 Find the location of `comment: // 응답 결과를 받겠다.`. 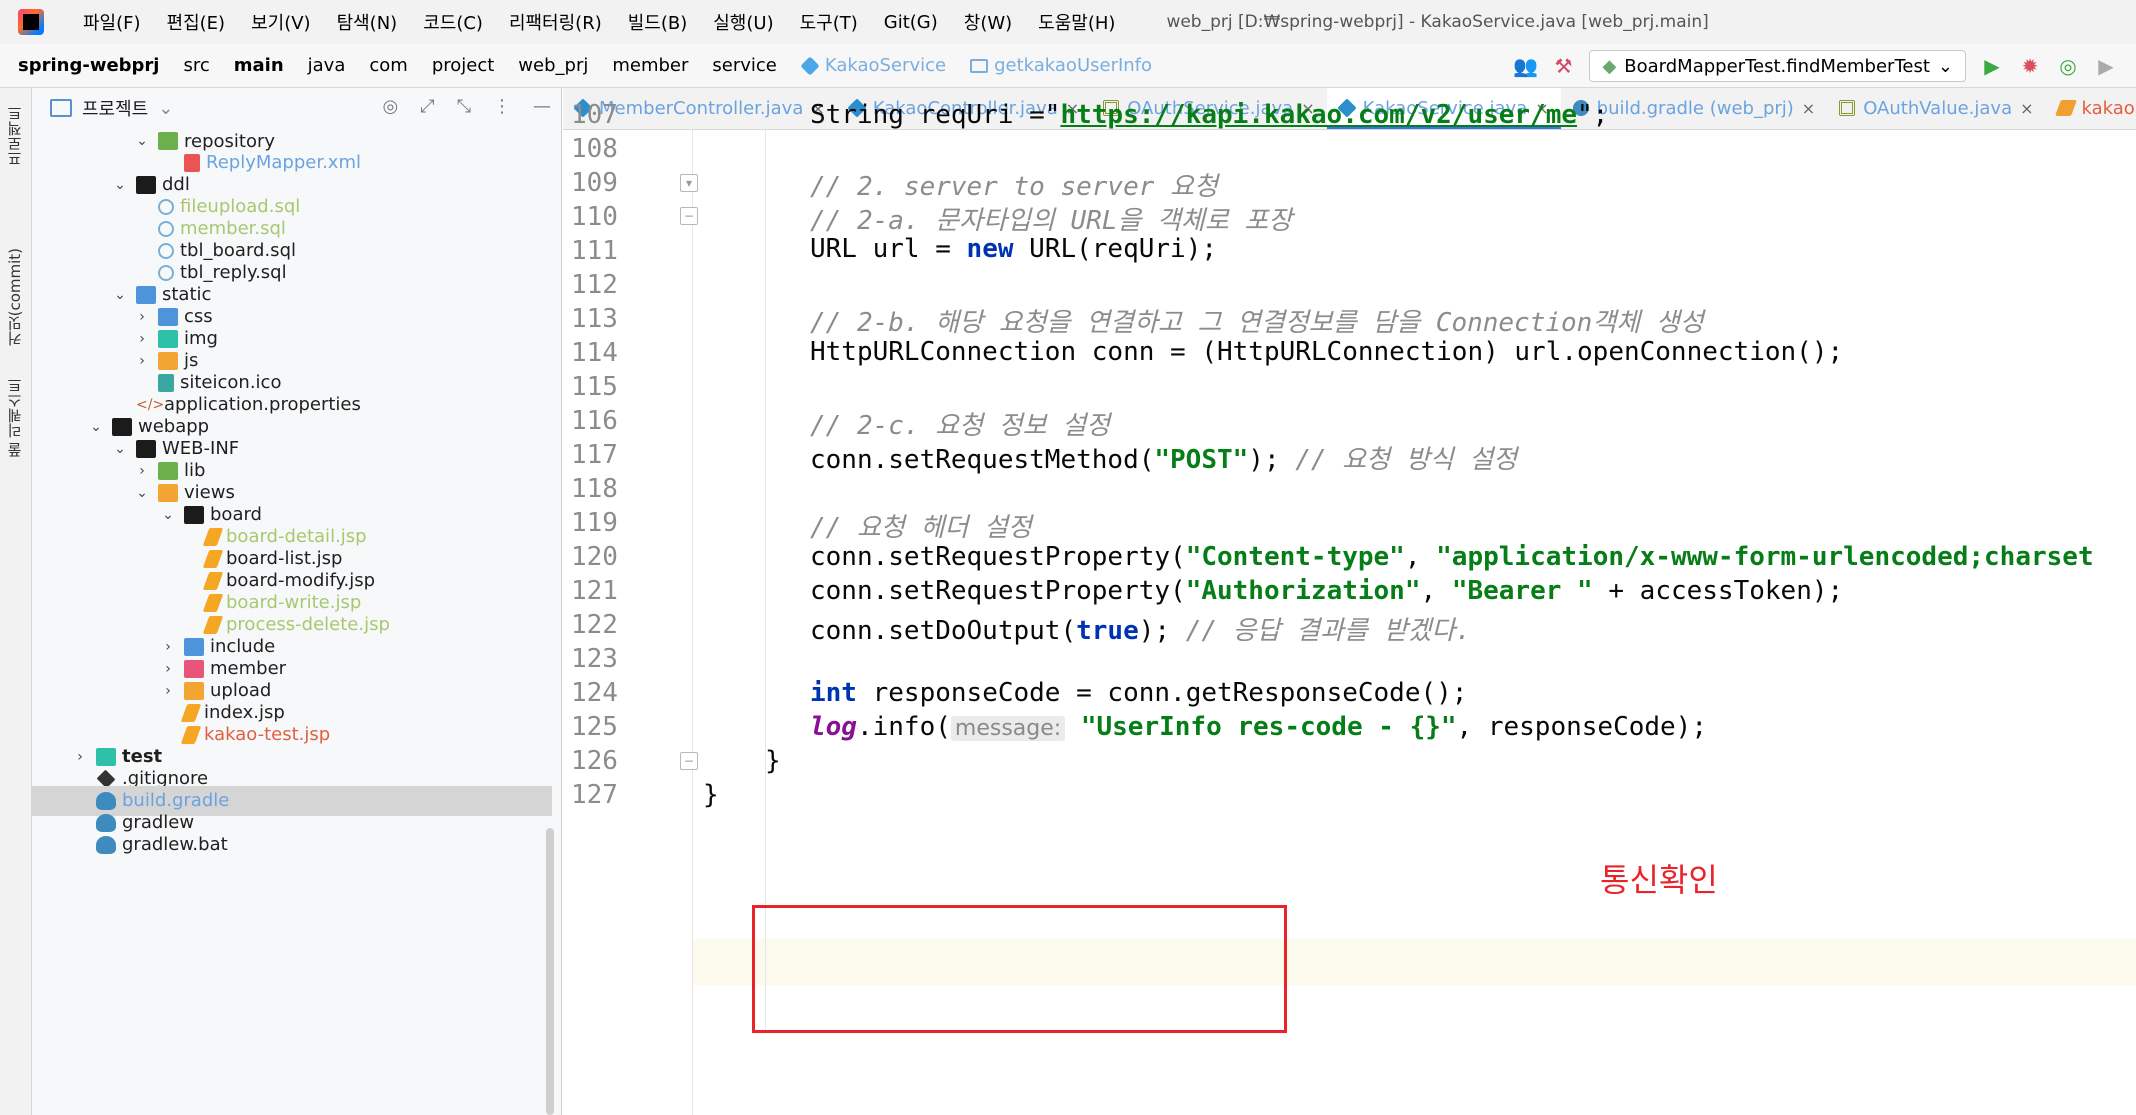

comment: // 응답 결과를 받겠다. is located at coordinates (1328, 631).